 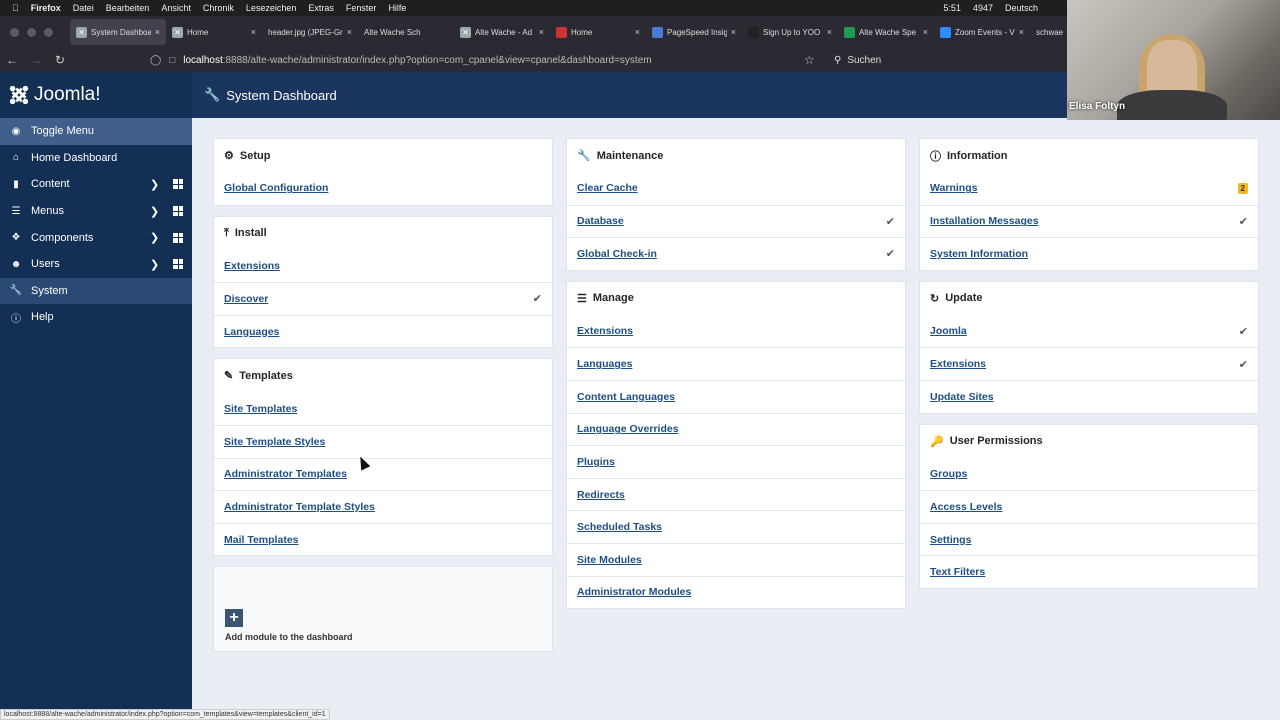 I want to click on menu-extras: Extras, so click(x=321, y=8).